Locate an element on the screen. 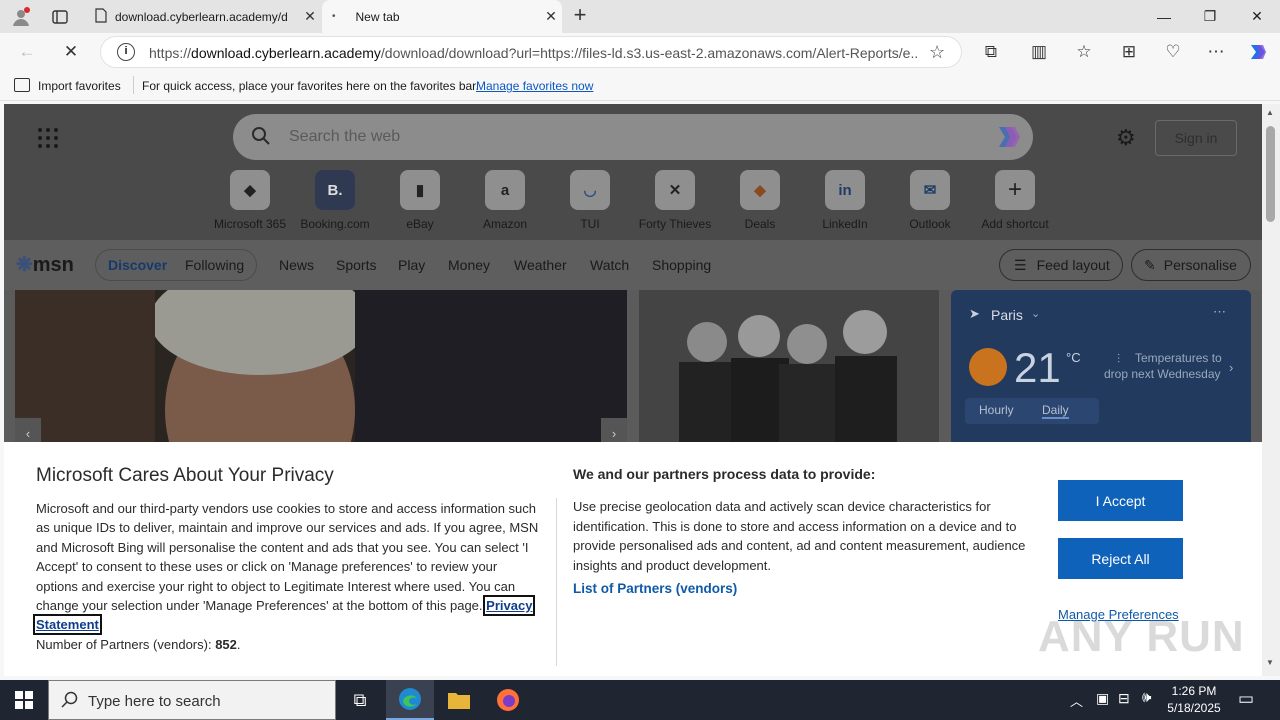 This screenshot has height=720, width=1280. profile-icon is located at coordinates (21, 17).